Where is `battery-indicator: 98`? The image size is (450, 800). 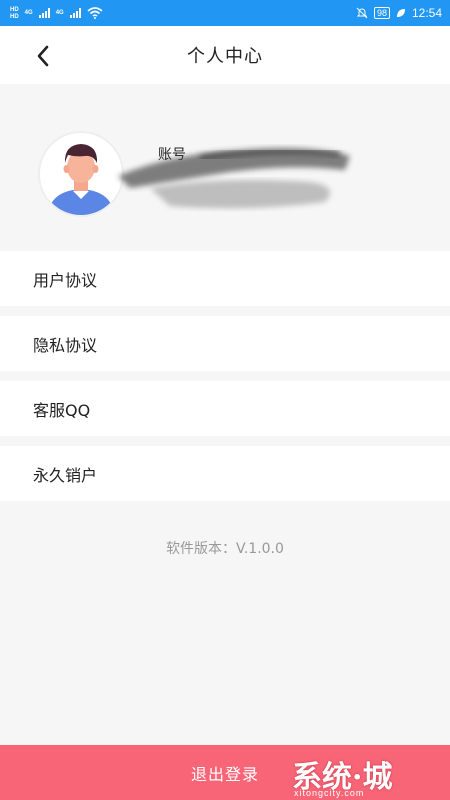
battery-indicator: 98 is located at coordinates (381, 13).